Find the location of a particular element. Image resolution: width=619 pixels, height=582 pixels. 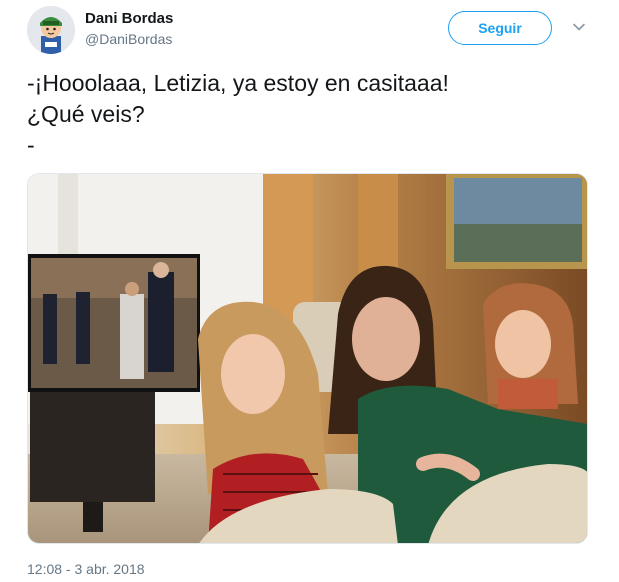

display-name: Dani Bordas is located at coordinates (129, 19).